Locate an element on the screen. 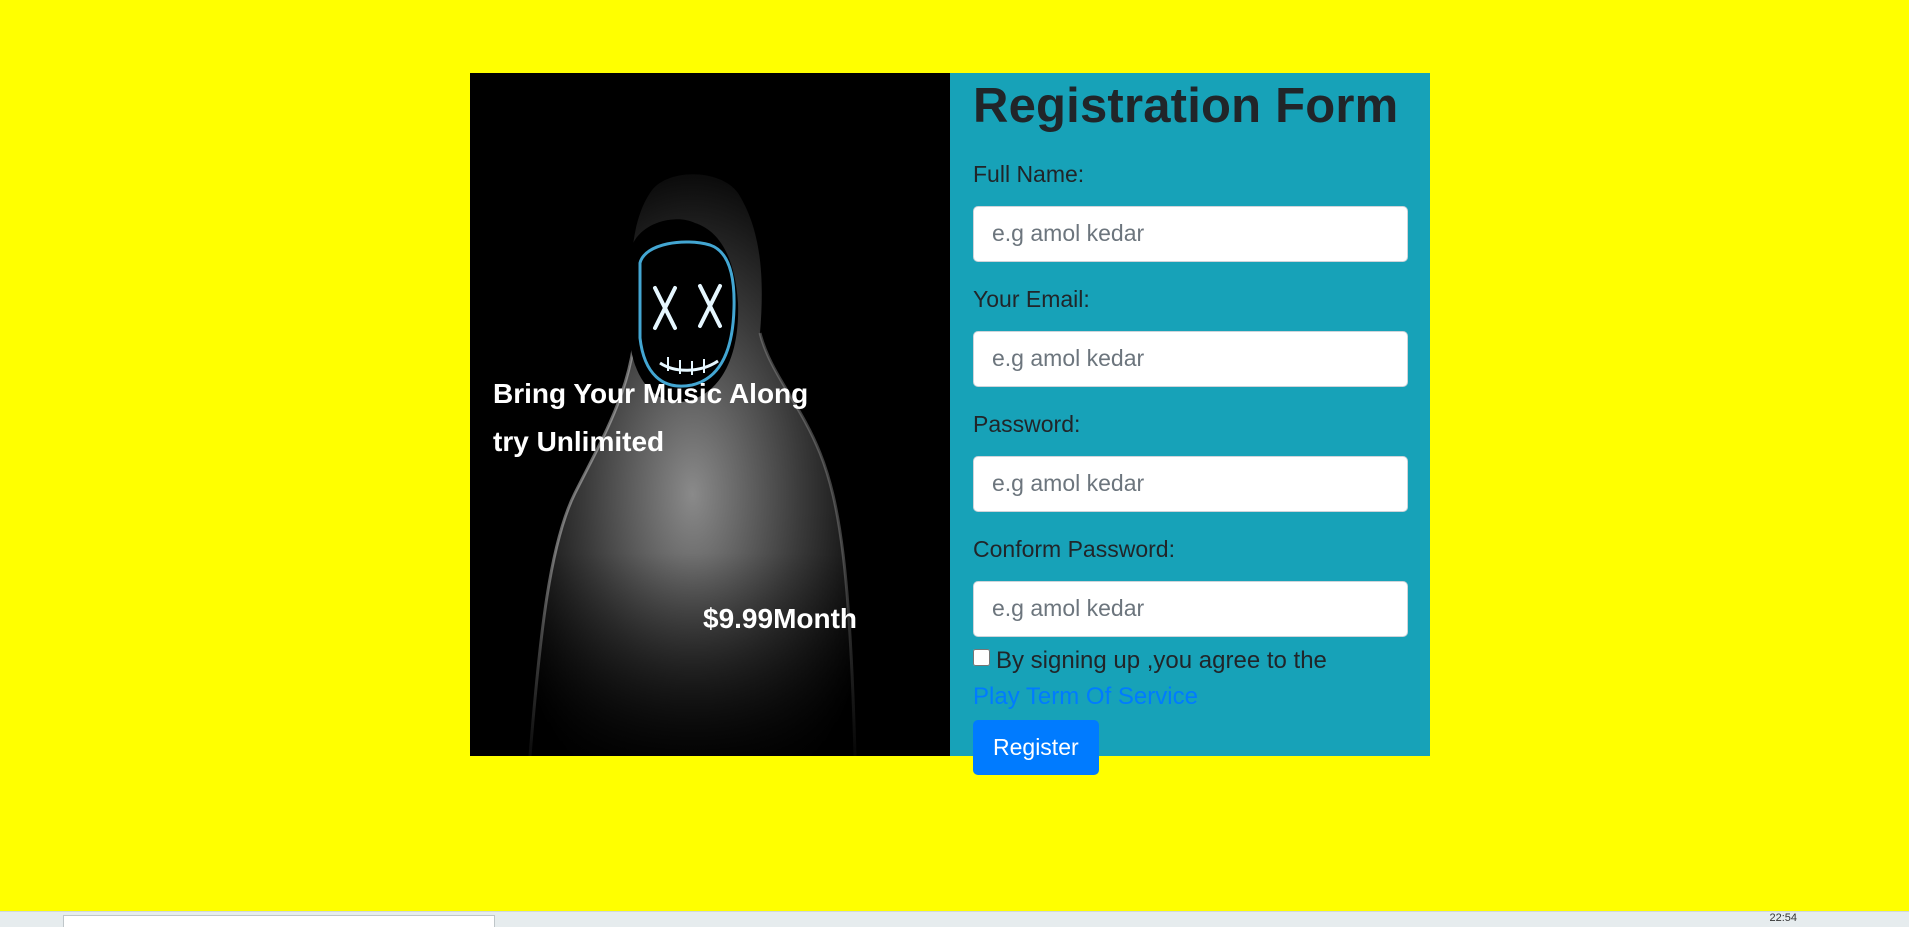 The width and height of the screenshot is (1909, 927). form-title: Registration Form is located at coordinates (1186, 106).